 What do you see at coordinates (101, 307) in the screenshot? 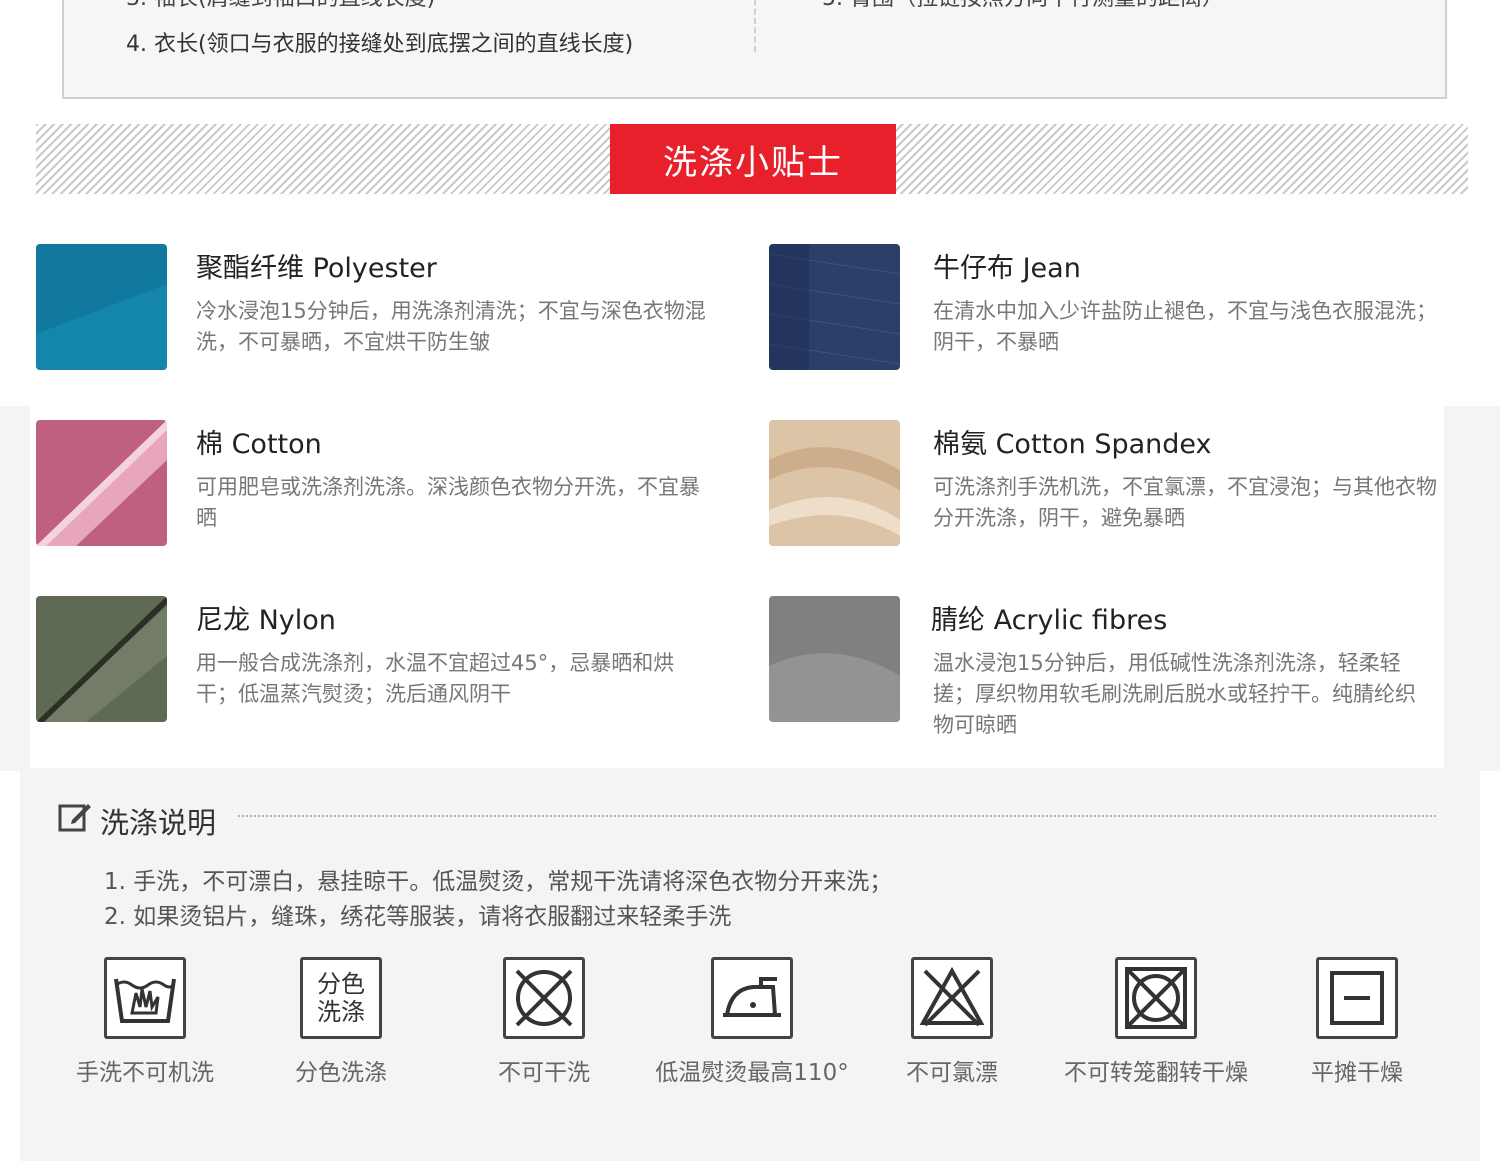
I see `polyester-swatch-image` at bounding box center [101, 307].